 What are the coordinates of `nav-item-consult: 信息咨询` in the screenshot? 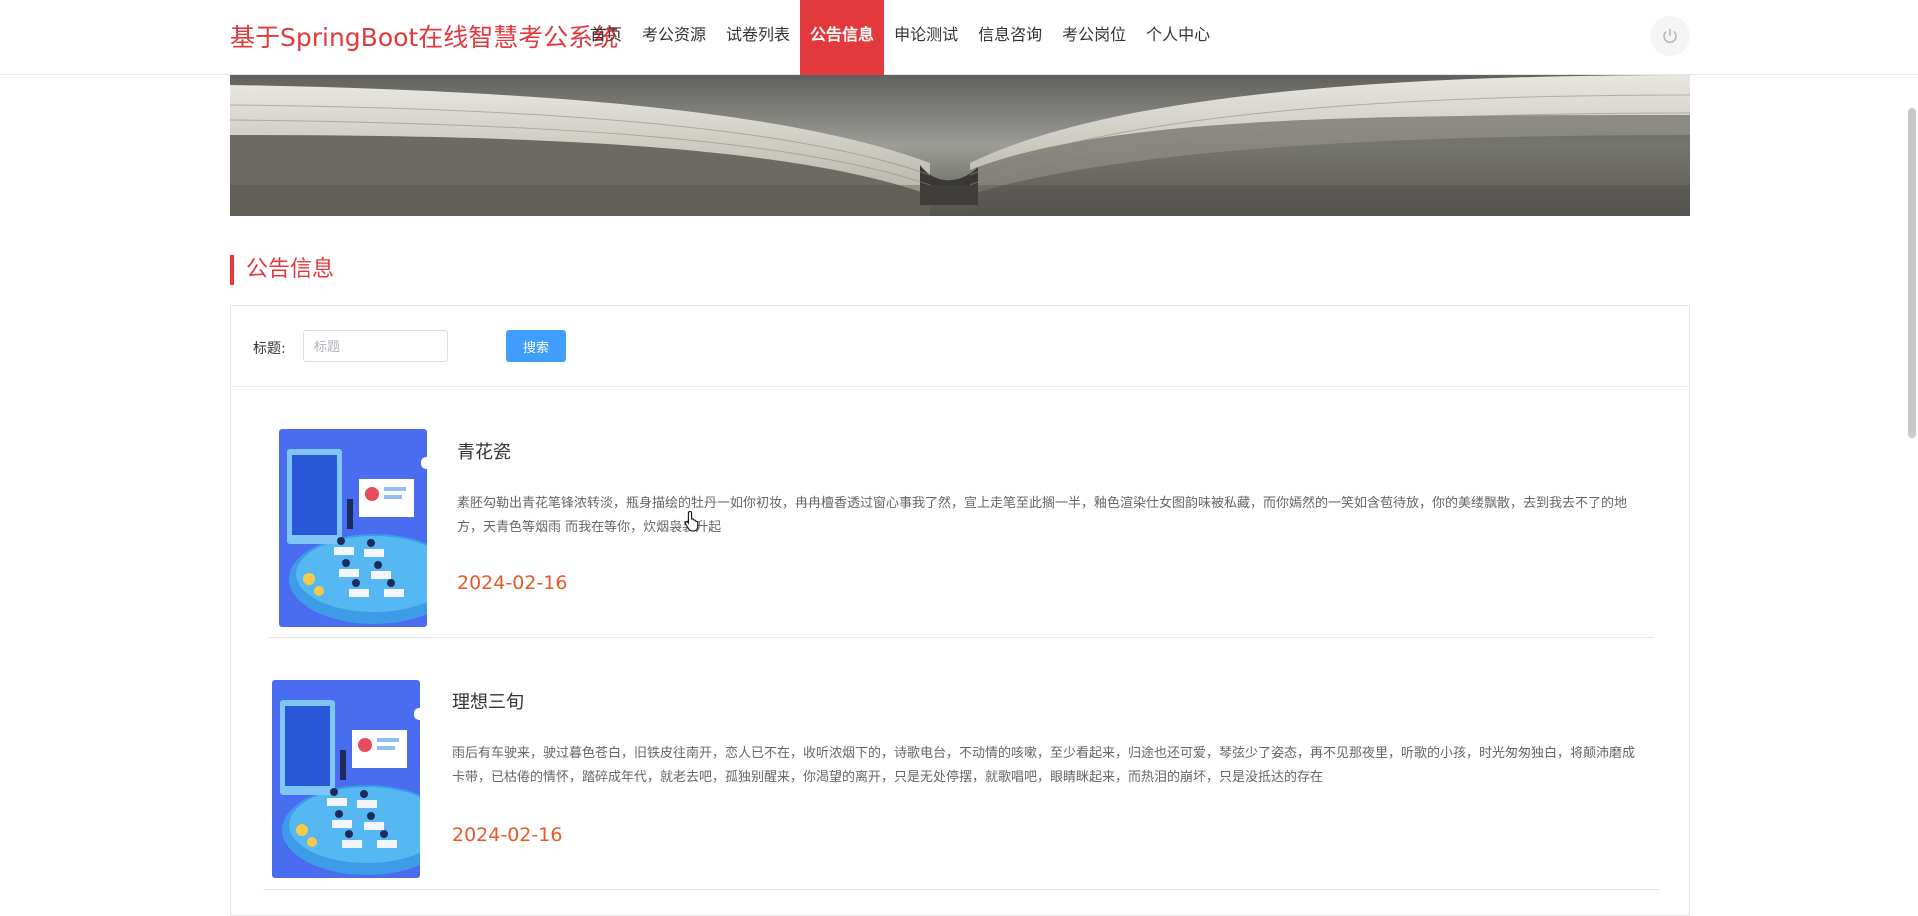 It's located at (1010, 37).